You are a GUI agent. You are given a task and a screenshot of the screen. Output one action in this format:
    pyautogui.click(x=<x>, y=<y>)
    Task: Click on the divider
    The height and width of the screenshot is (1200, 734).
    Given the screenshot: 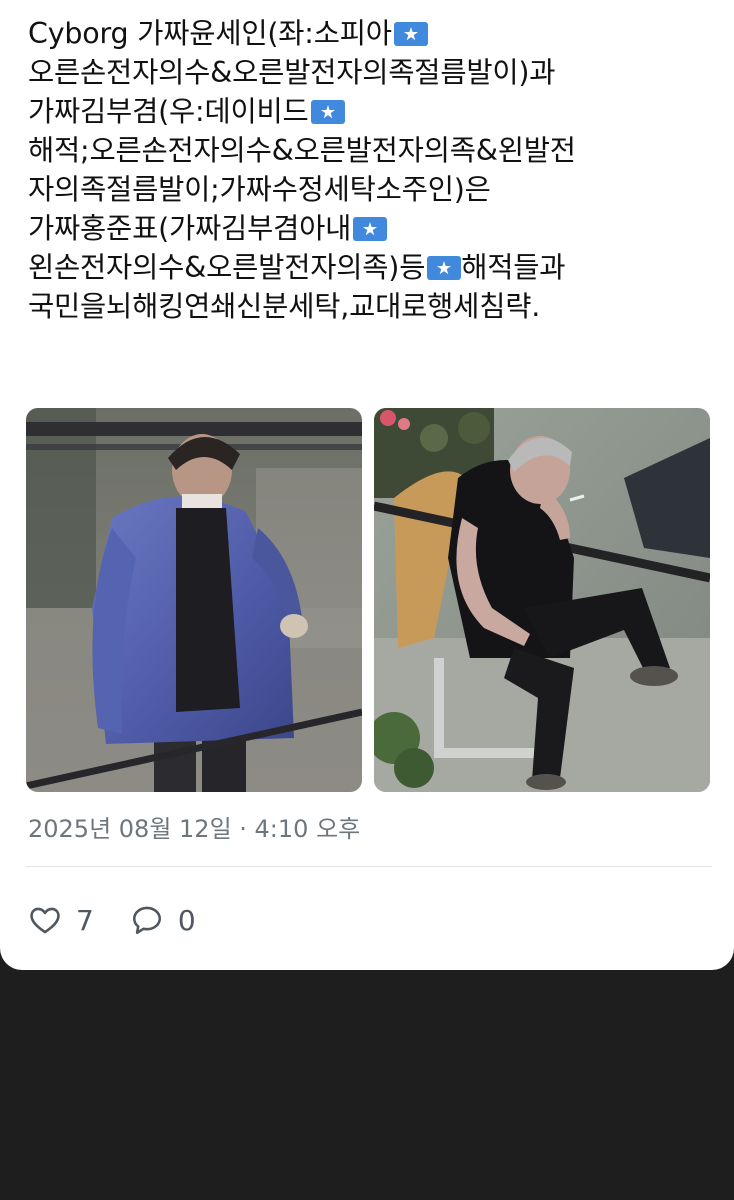 What is the action you would take?
    pyautogui.click(x=369, y=866)
    